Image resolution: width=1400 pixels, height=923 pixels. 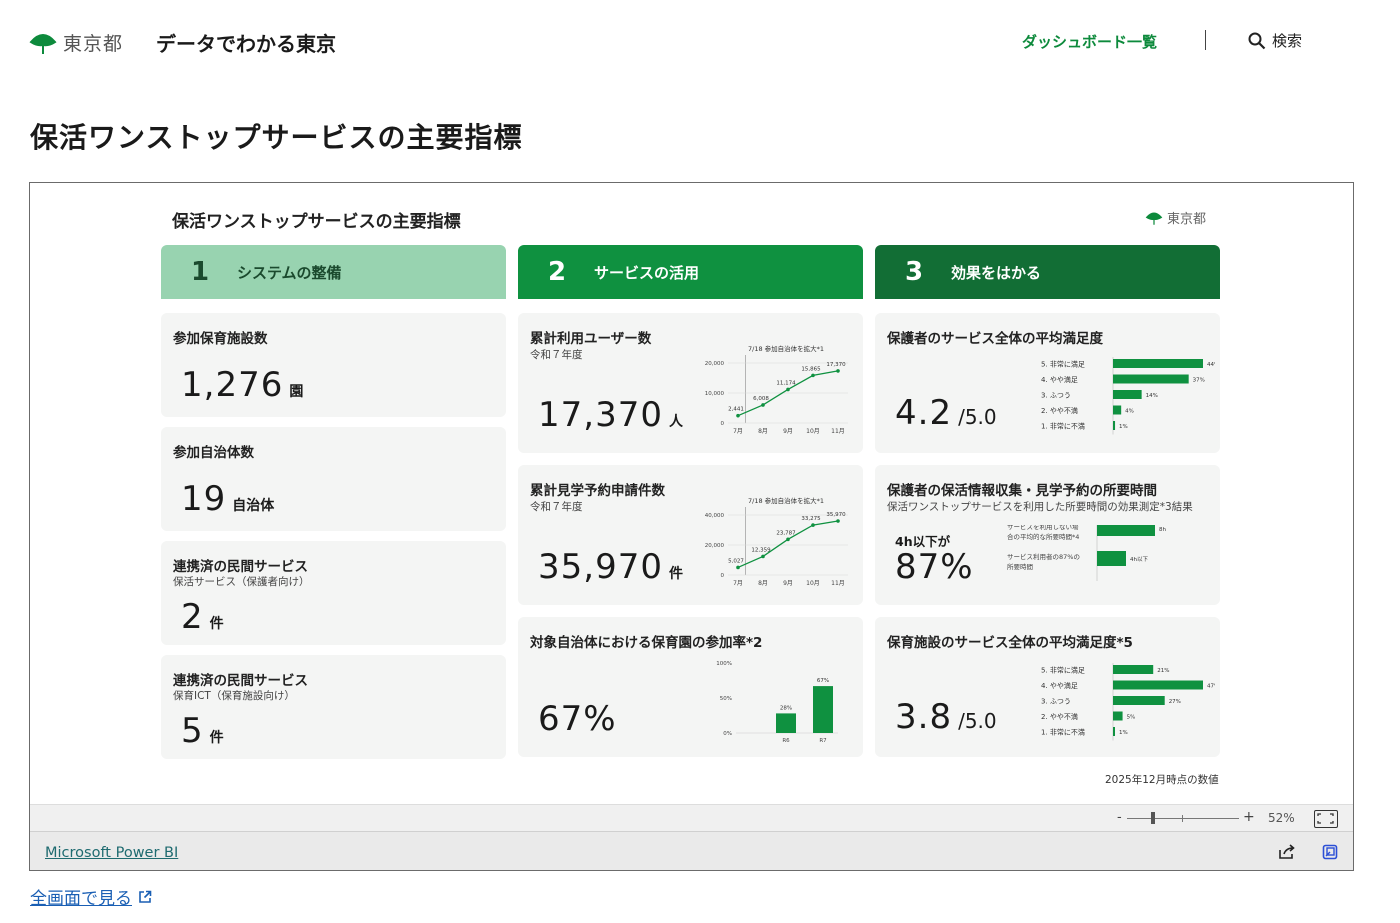 I want to click on column-label: システムの整備, so click(x=289, y=272).